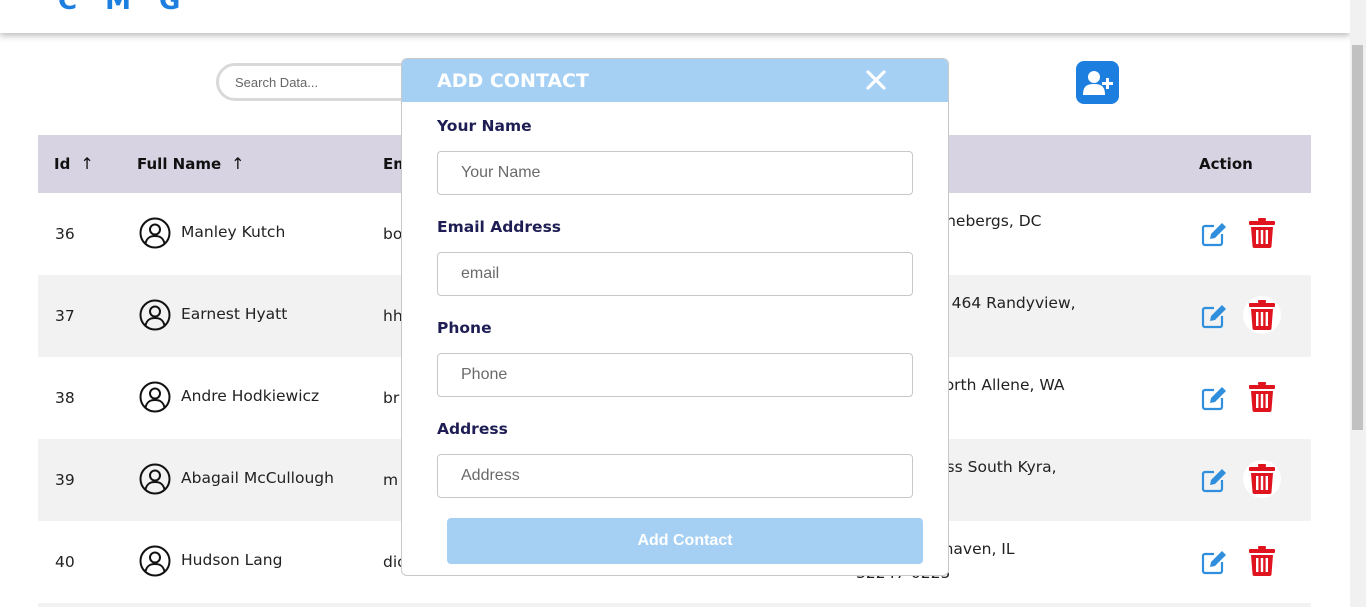 The width and height of the screenshot is (1366, 607). Describe the element at coordinates (391, 398) in the screenshot. I see `row-email: br` at that location.